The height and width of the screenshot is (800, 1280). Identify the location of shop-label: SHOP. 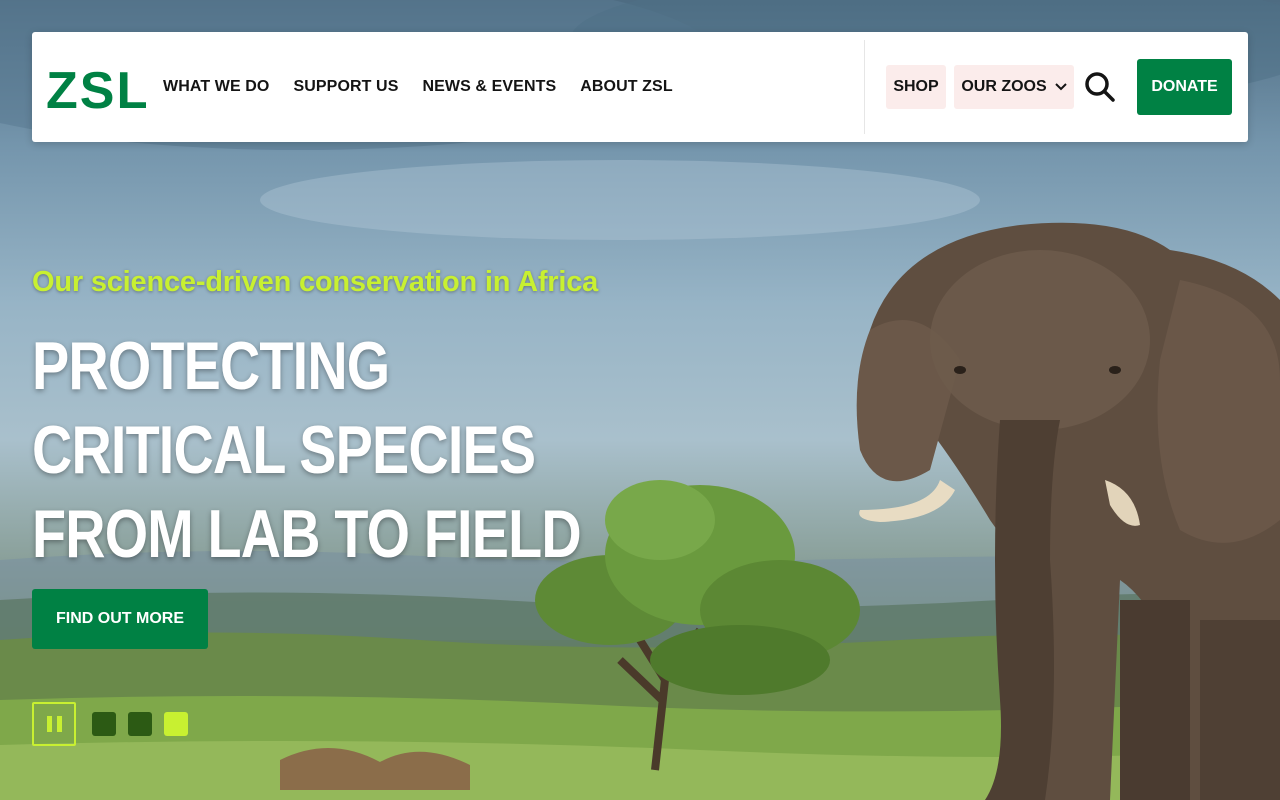
(916, 86).